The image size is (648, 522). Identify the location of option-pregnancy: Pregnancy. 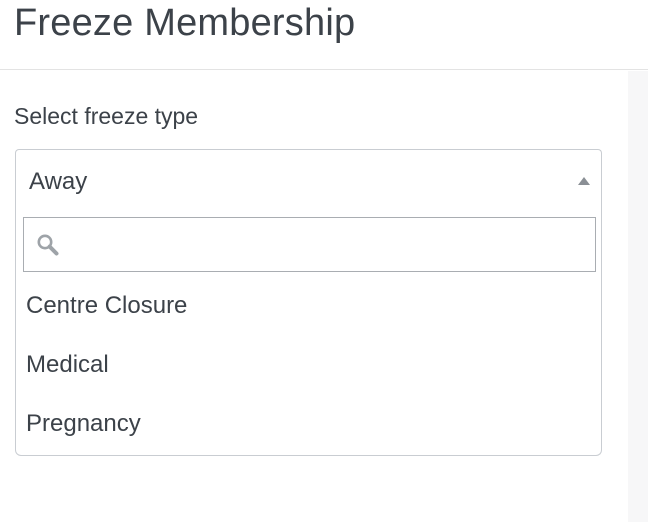
(308, 424).